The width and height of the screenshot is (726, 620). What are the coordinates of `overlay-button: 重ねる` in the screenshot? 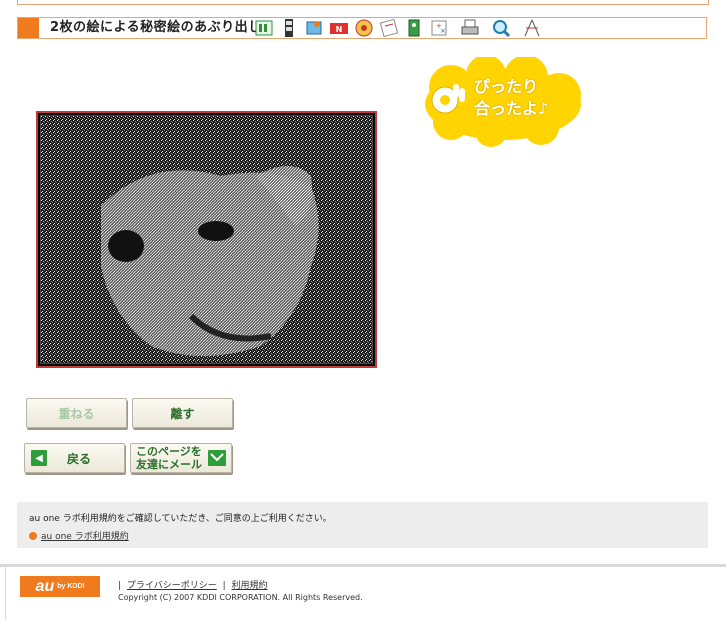 It's located at (76, 413).